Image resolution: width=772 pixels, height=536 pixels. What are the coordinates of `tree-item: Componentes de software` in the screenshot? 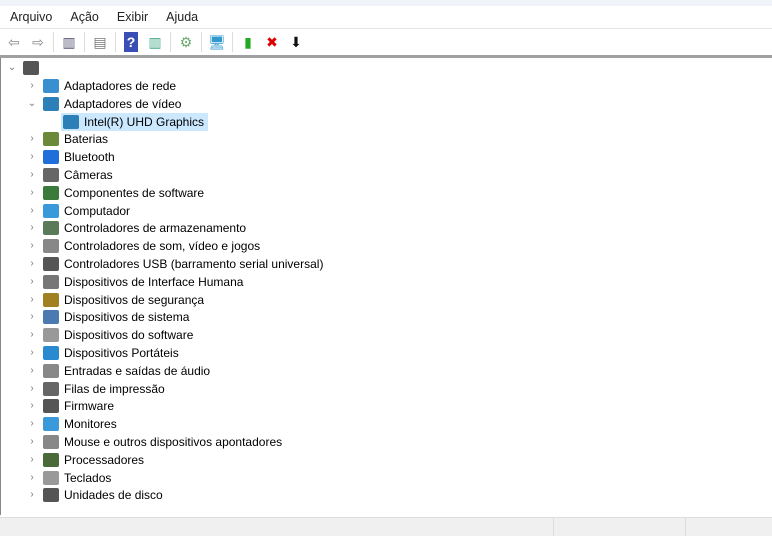 It's located at (124, 193).